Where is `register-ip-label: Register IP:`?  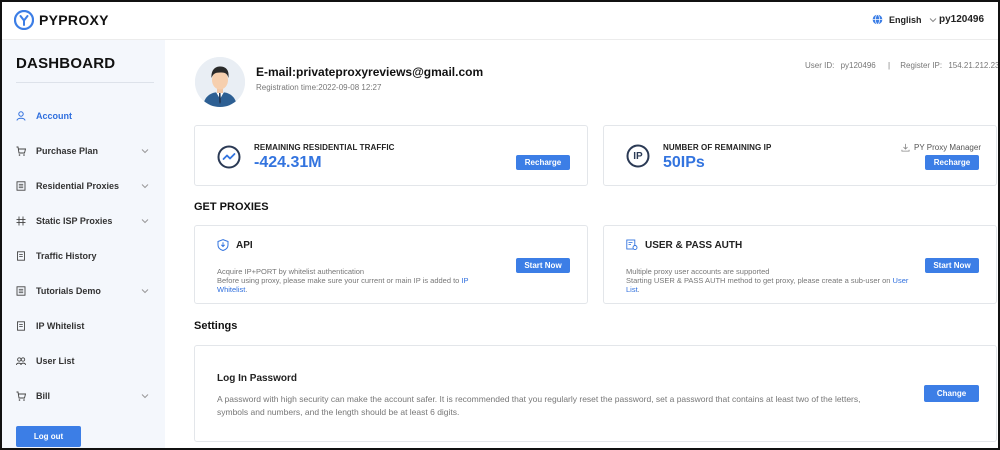 register-ip-label: Register IP: is located at coordinates (921, 65).